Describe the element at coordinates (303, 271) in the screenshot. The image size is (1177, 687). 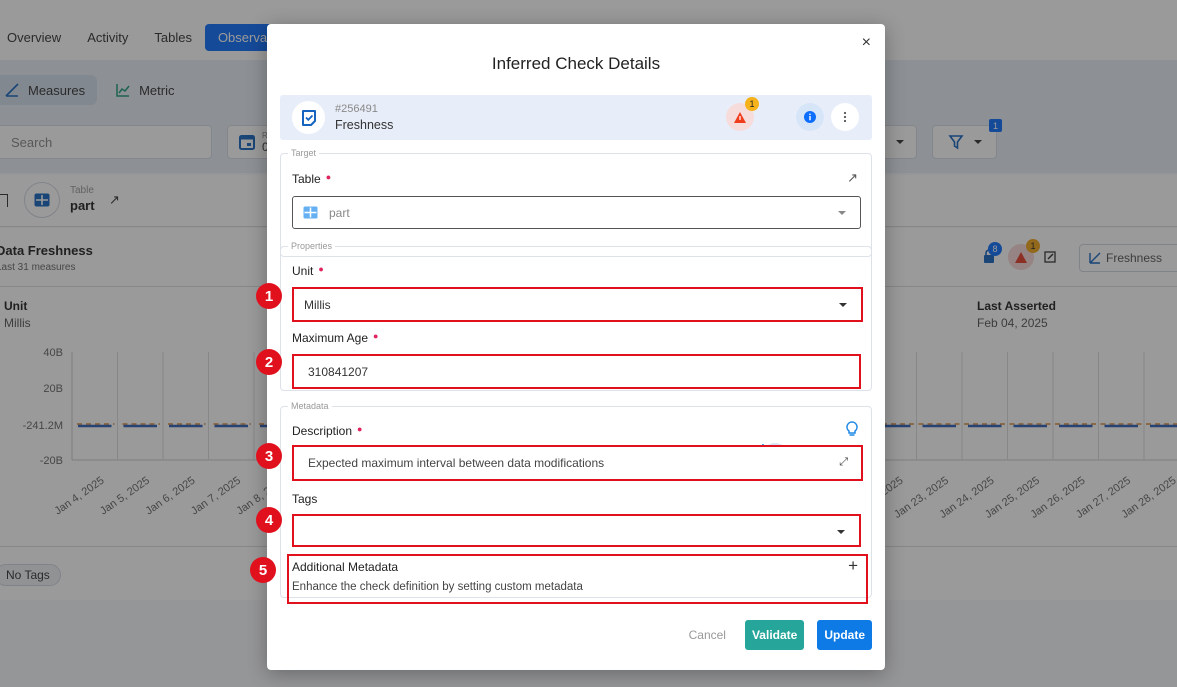
I see `unit-label-text: Unit` at that location.